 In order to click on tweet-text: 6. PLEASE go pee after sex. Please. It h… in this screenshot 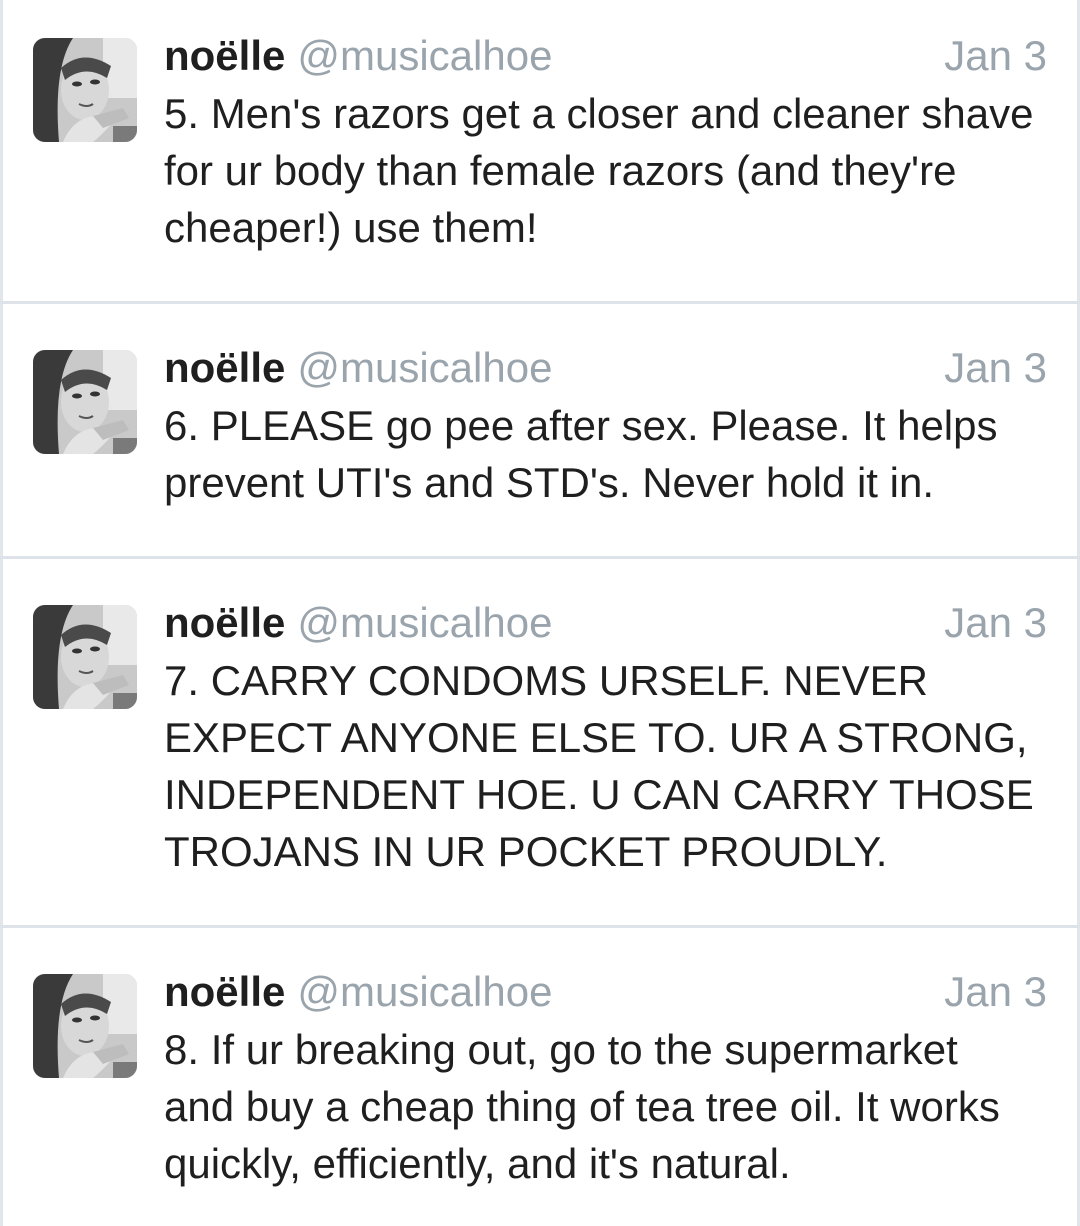, I will do `click(581, 454)`.